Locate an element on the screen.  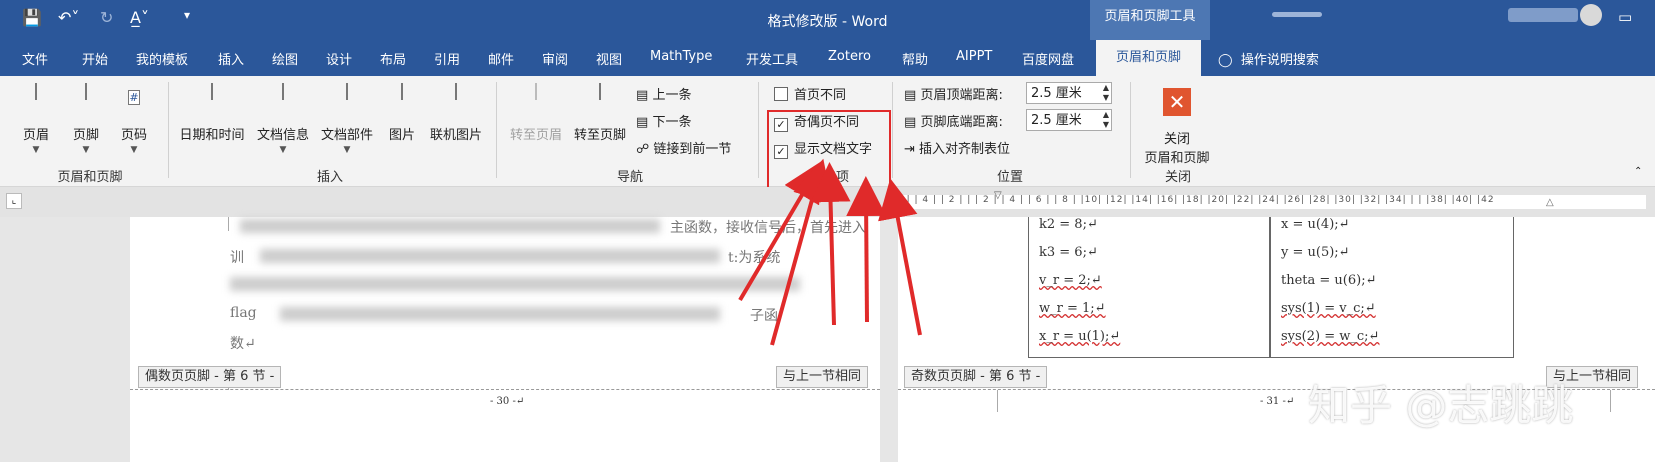
watermark: 知乎 @志跳跳 is located at coordinates (1441, 405).